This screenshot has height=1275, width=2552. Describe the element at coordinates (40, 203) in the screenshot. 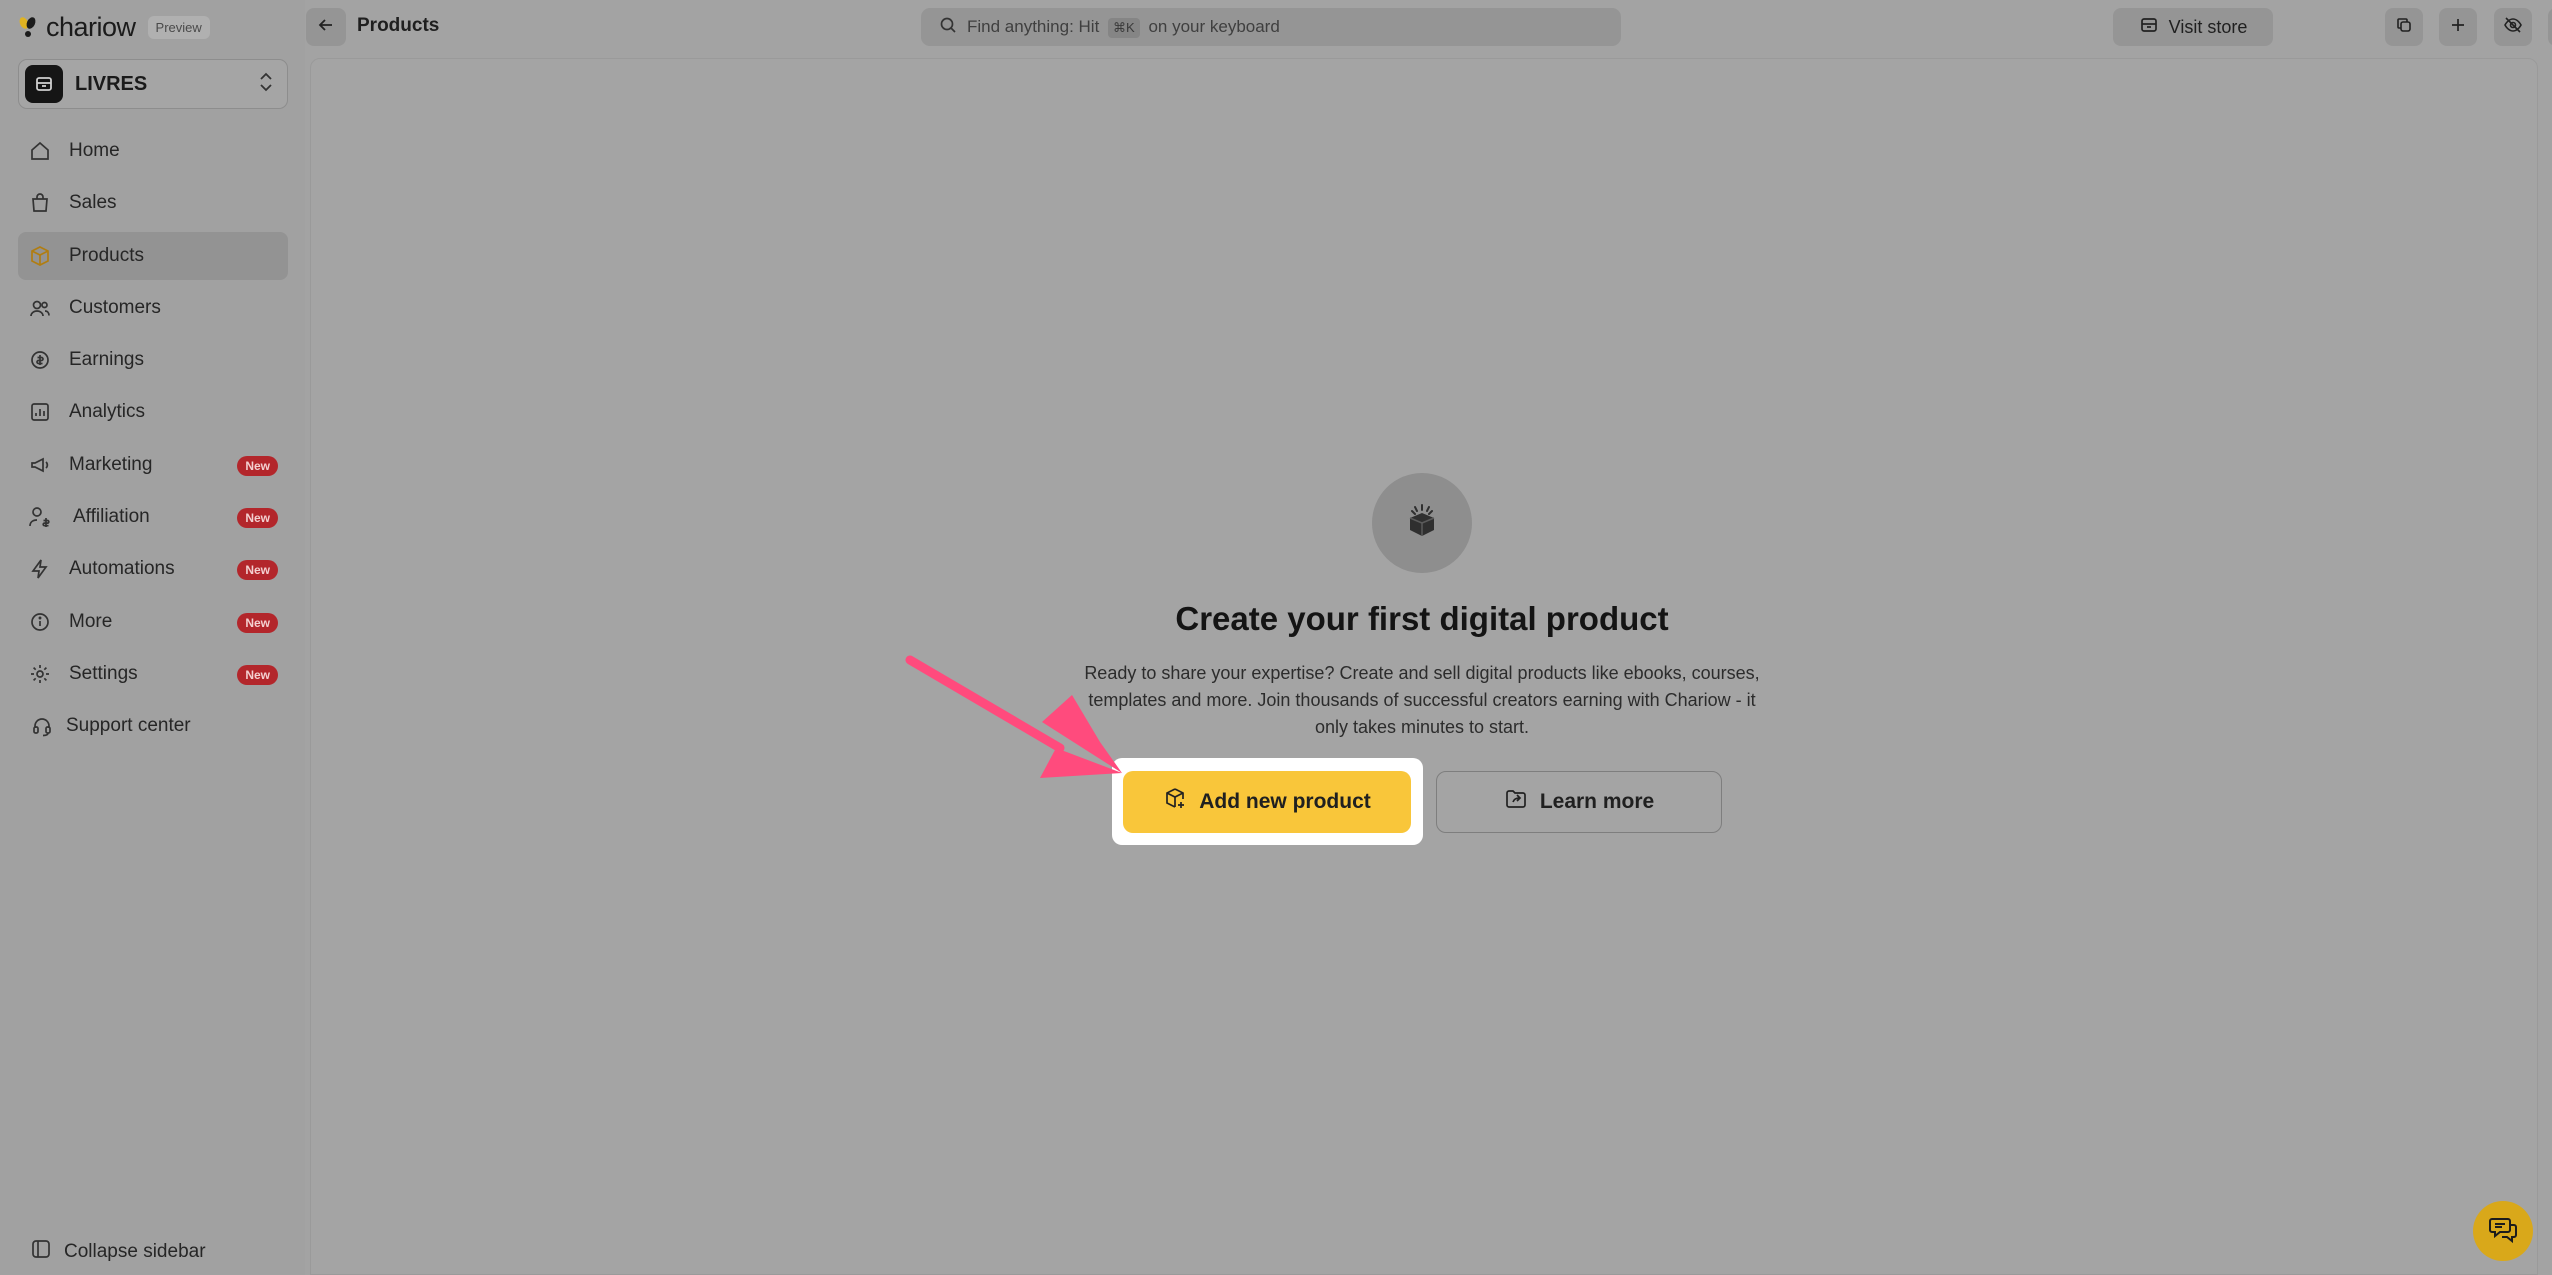

I see `shopping-bag-icon` at that location.